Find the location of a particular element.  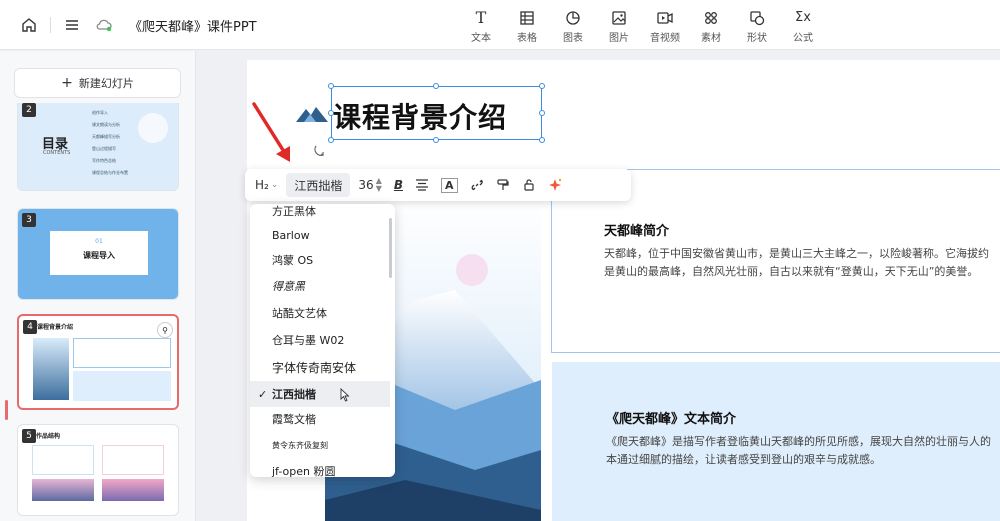

text-format-toolbar: H₂ ⌄ 江西拙楷 36 ▲ ▼ B A is located at coordinates (438, 185).